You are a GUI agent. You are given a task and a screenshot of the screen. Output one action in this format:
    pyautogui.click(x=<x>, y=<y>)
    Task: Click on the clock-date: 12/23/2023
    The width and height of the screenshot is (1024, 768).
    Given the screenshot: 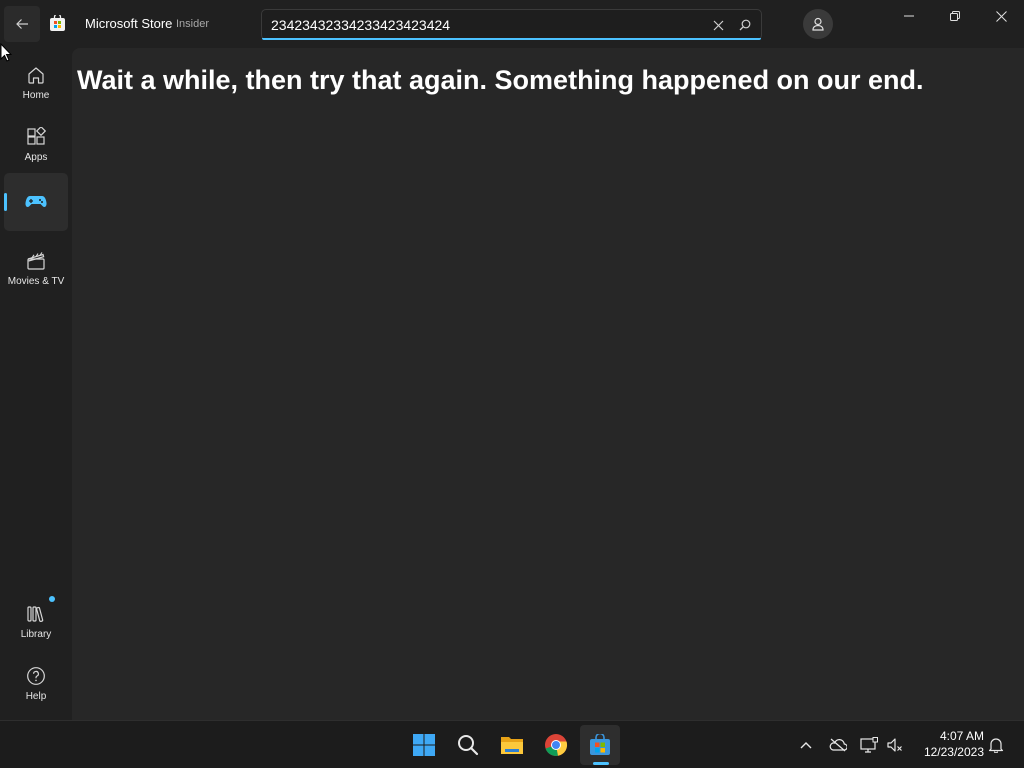 What is the action you would take?
    pyautogui.click(x=953, y=752)
    